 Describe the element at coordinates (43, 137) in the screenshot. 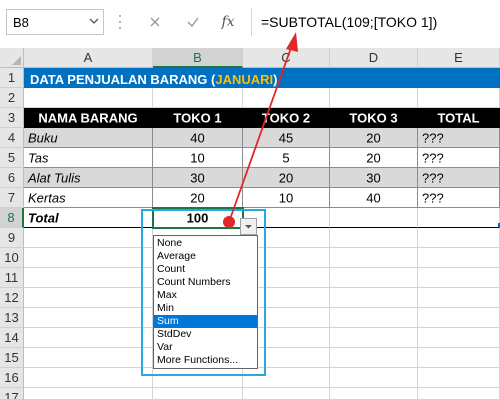

I see `cell-value: Buku` at that location.